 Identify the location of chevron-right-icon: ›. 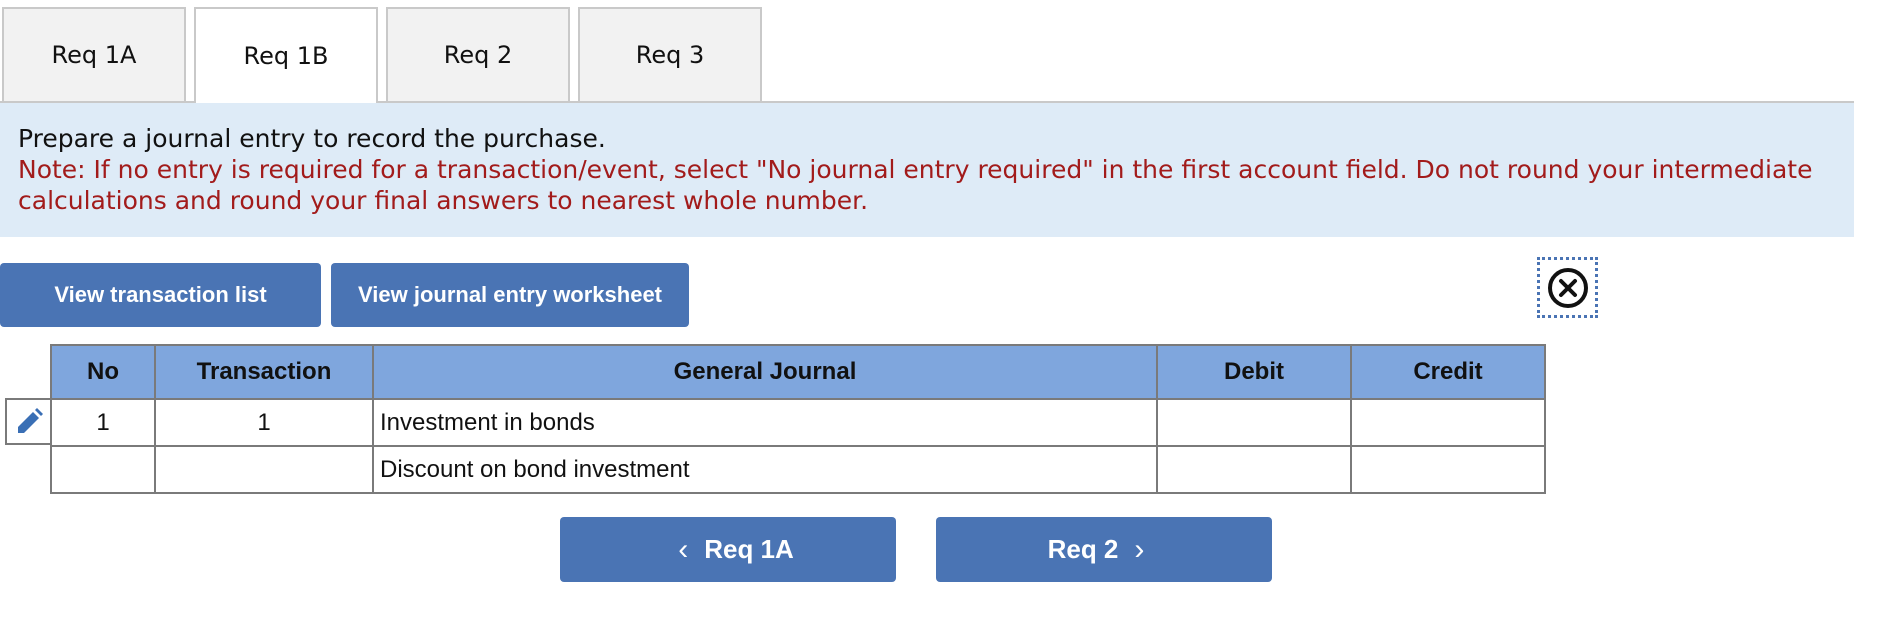
(1139, 549).